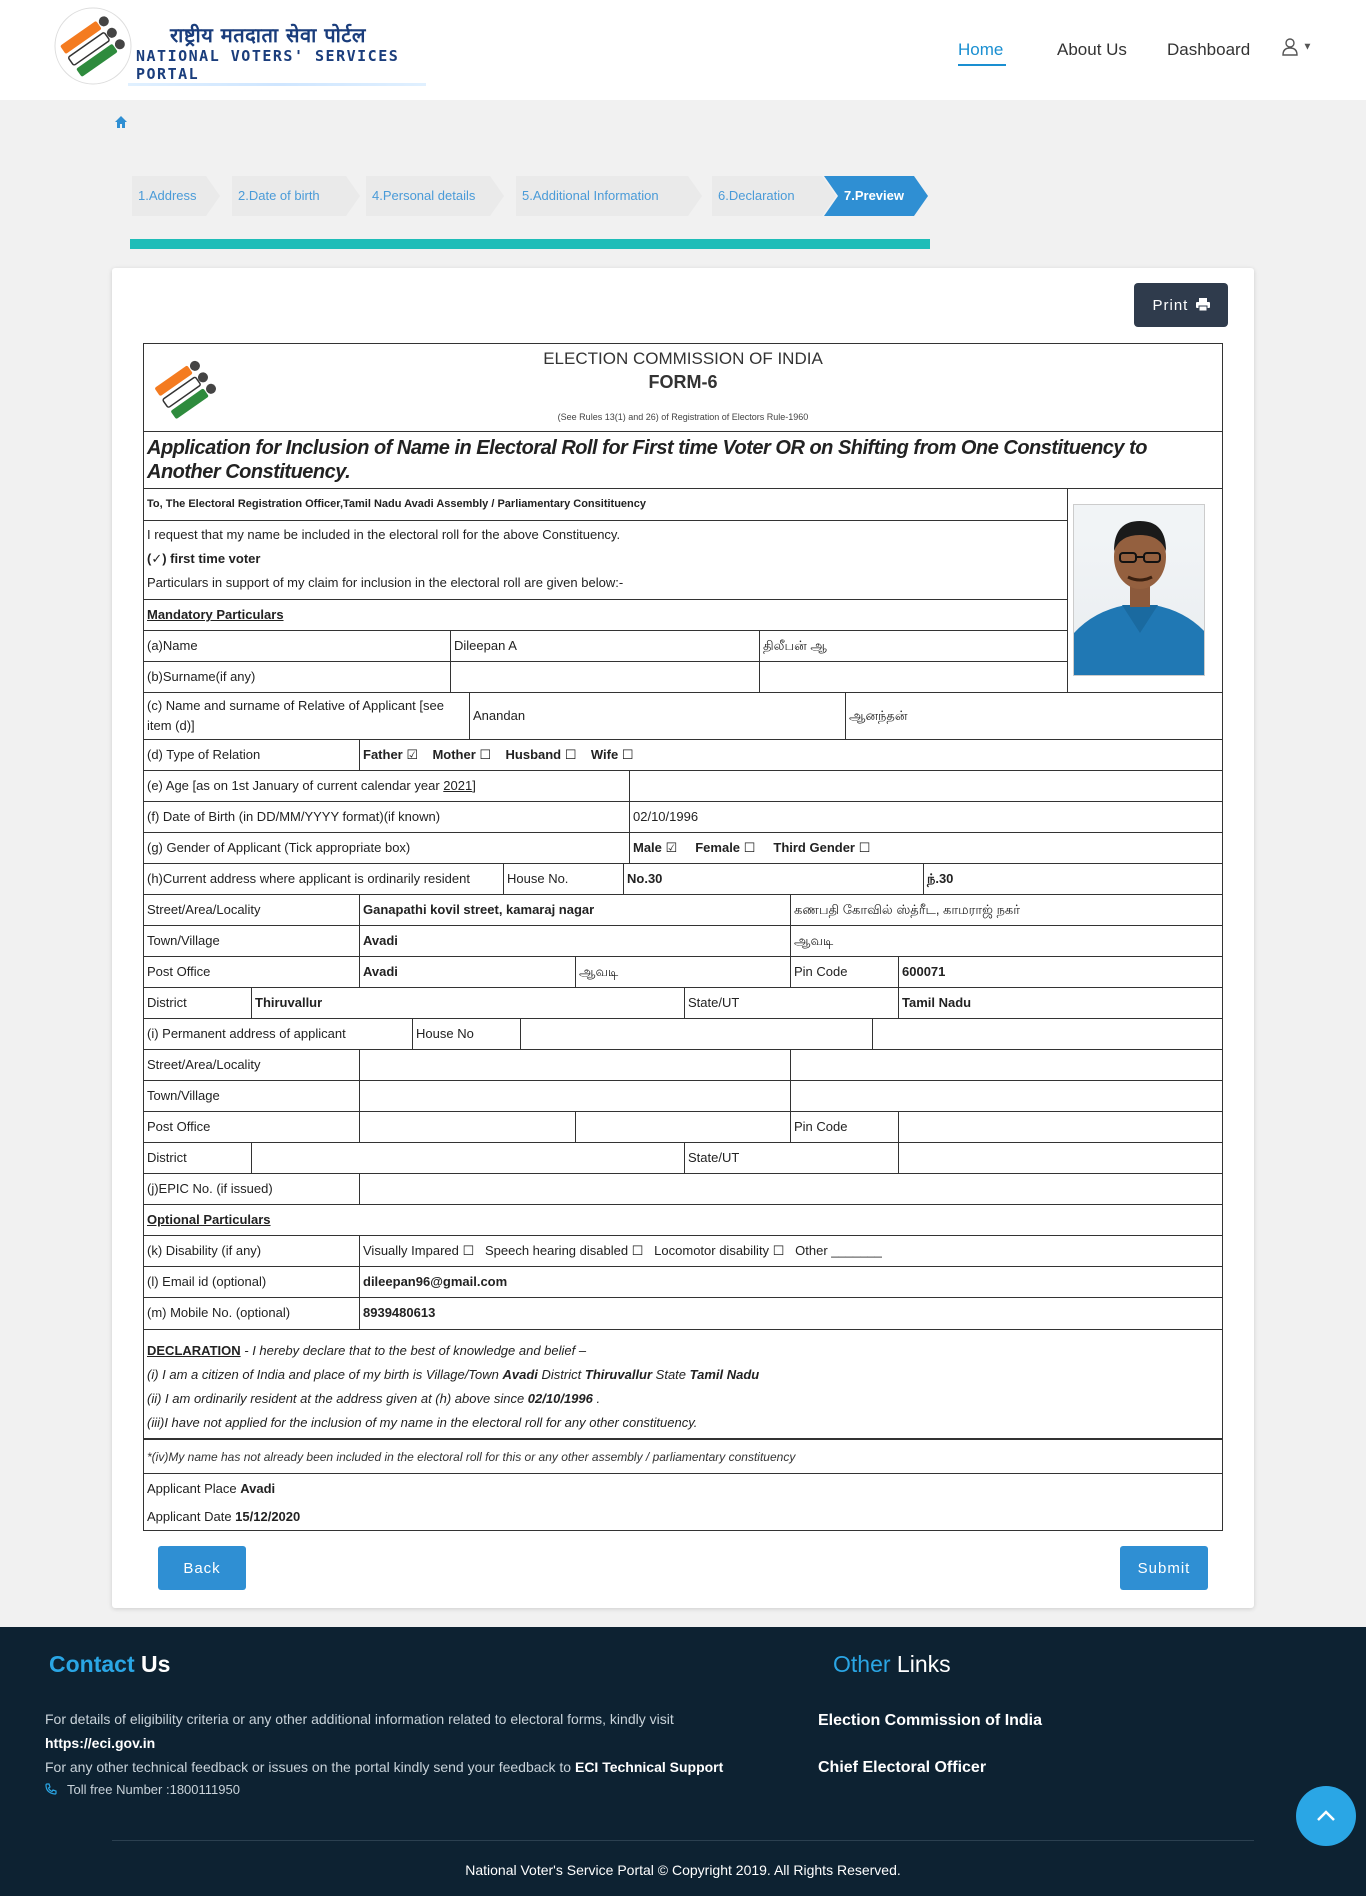 This screenshot has width=1366, height=1896. What do you see at coordinates (223, 1517) in the screenshot?
I see `applicant-date: Applicant Date 15/12/2020` at bounding box center [223, 1517].